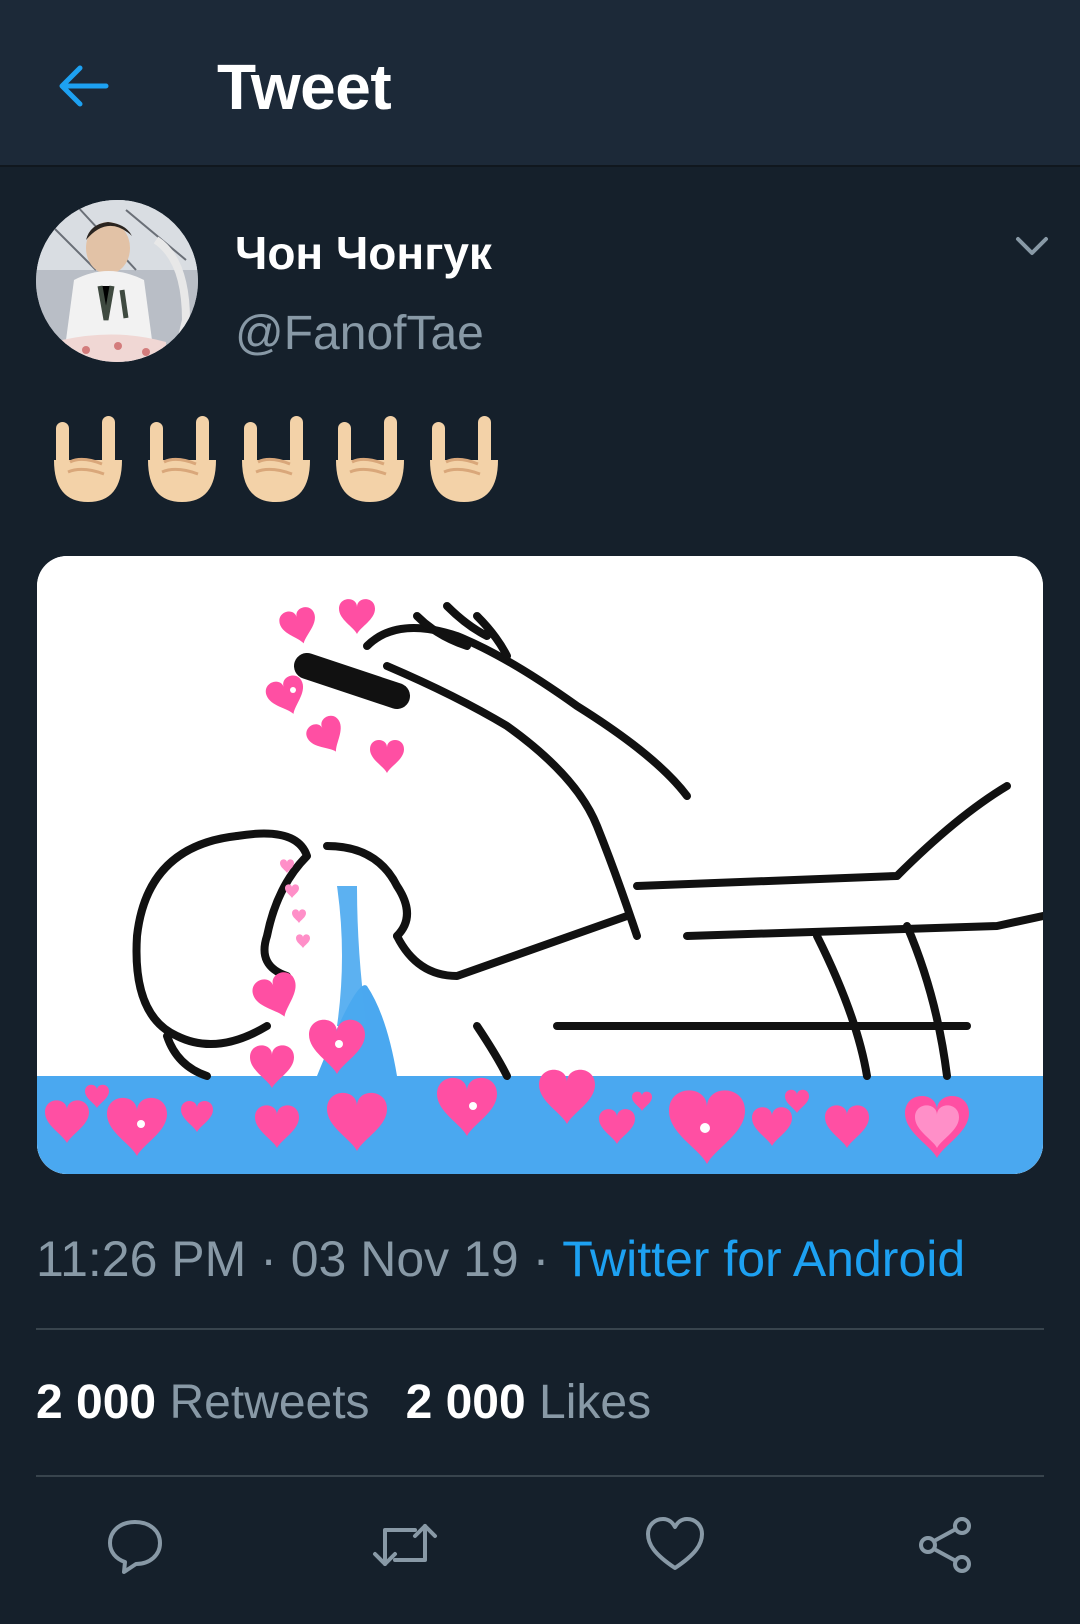  I want to click on likes-label: Likes, so click(595, 1402).